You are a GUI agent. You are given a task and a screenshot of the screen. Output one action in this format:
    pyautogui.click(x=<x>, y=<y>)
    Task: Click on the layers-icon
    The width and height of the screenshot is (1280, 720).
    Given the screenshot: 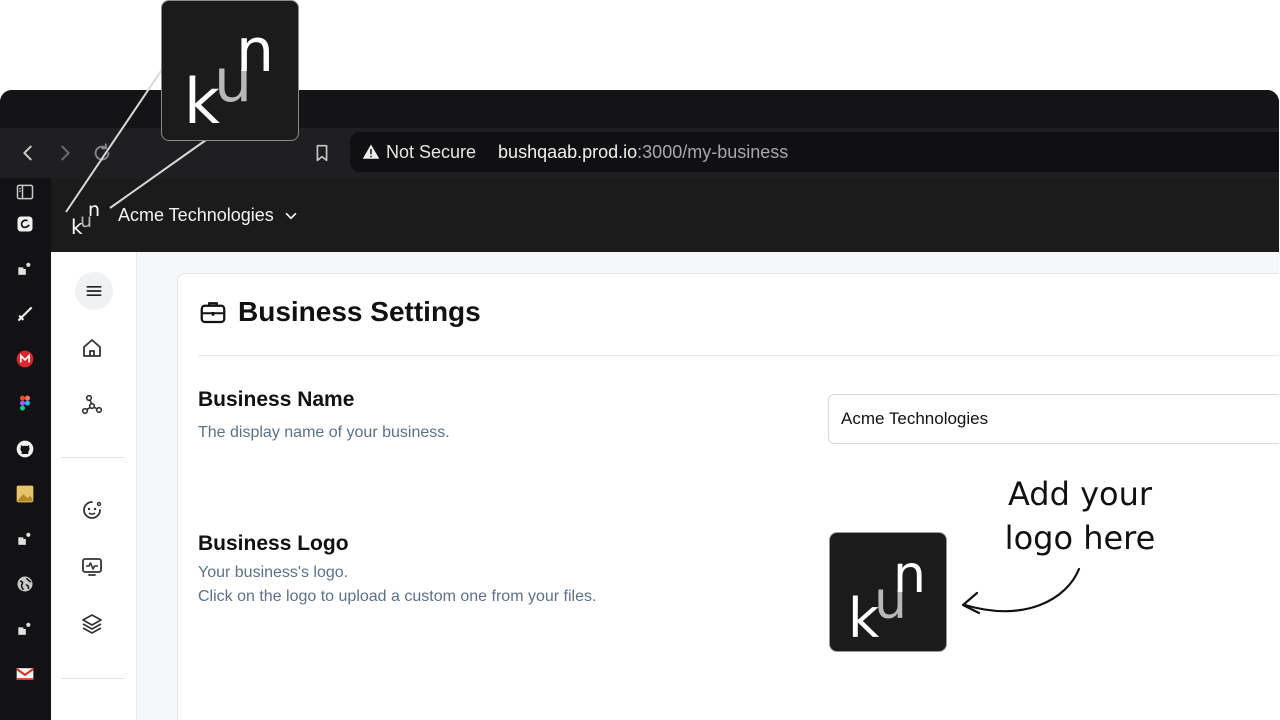 What is the action you would take?
    pyautogui.click(x=92, y=624)
    